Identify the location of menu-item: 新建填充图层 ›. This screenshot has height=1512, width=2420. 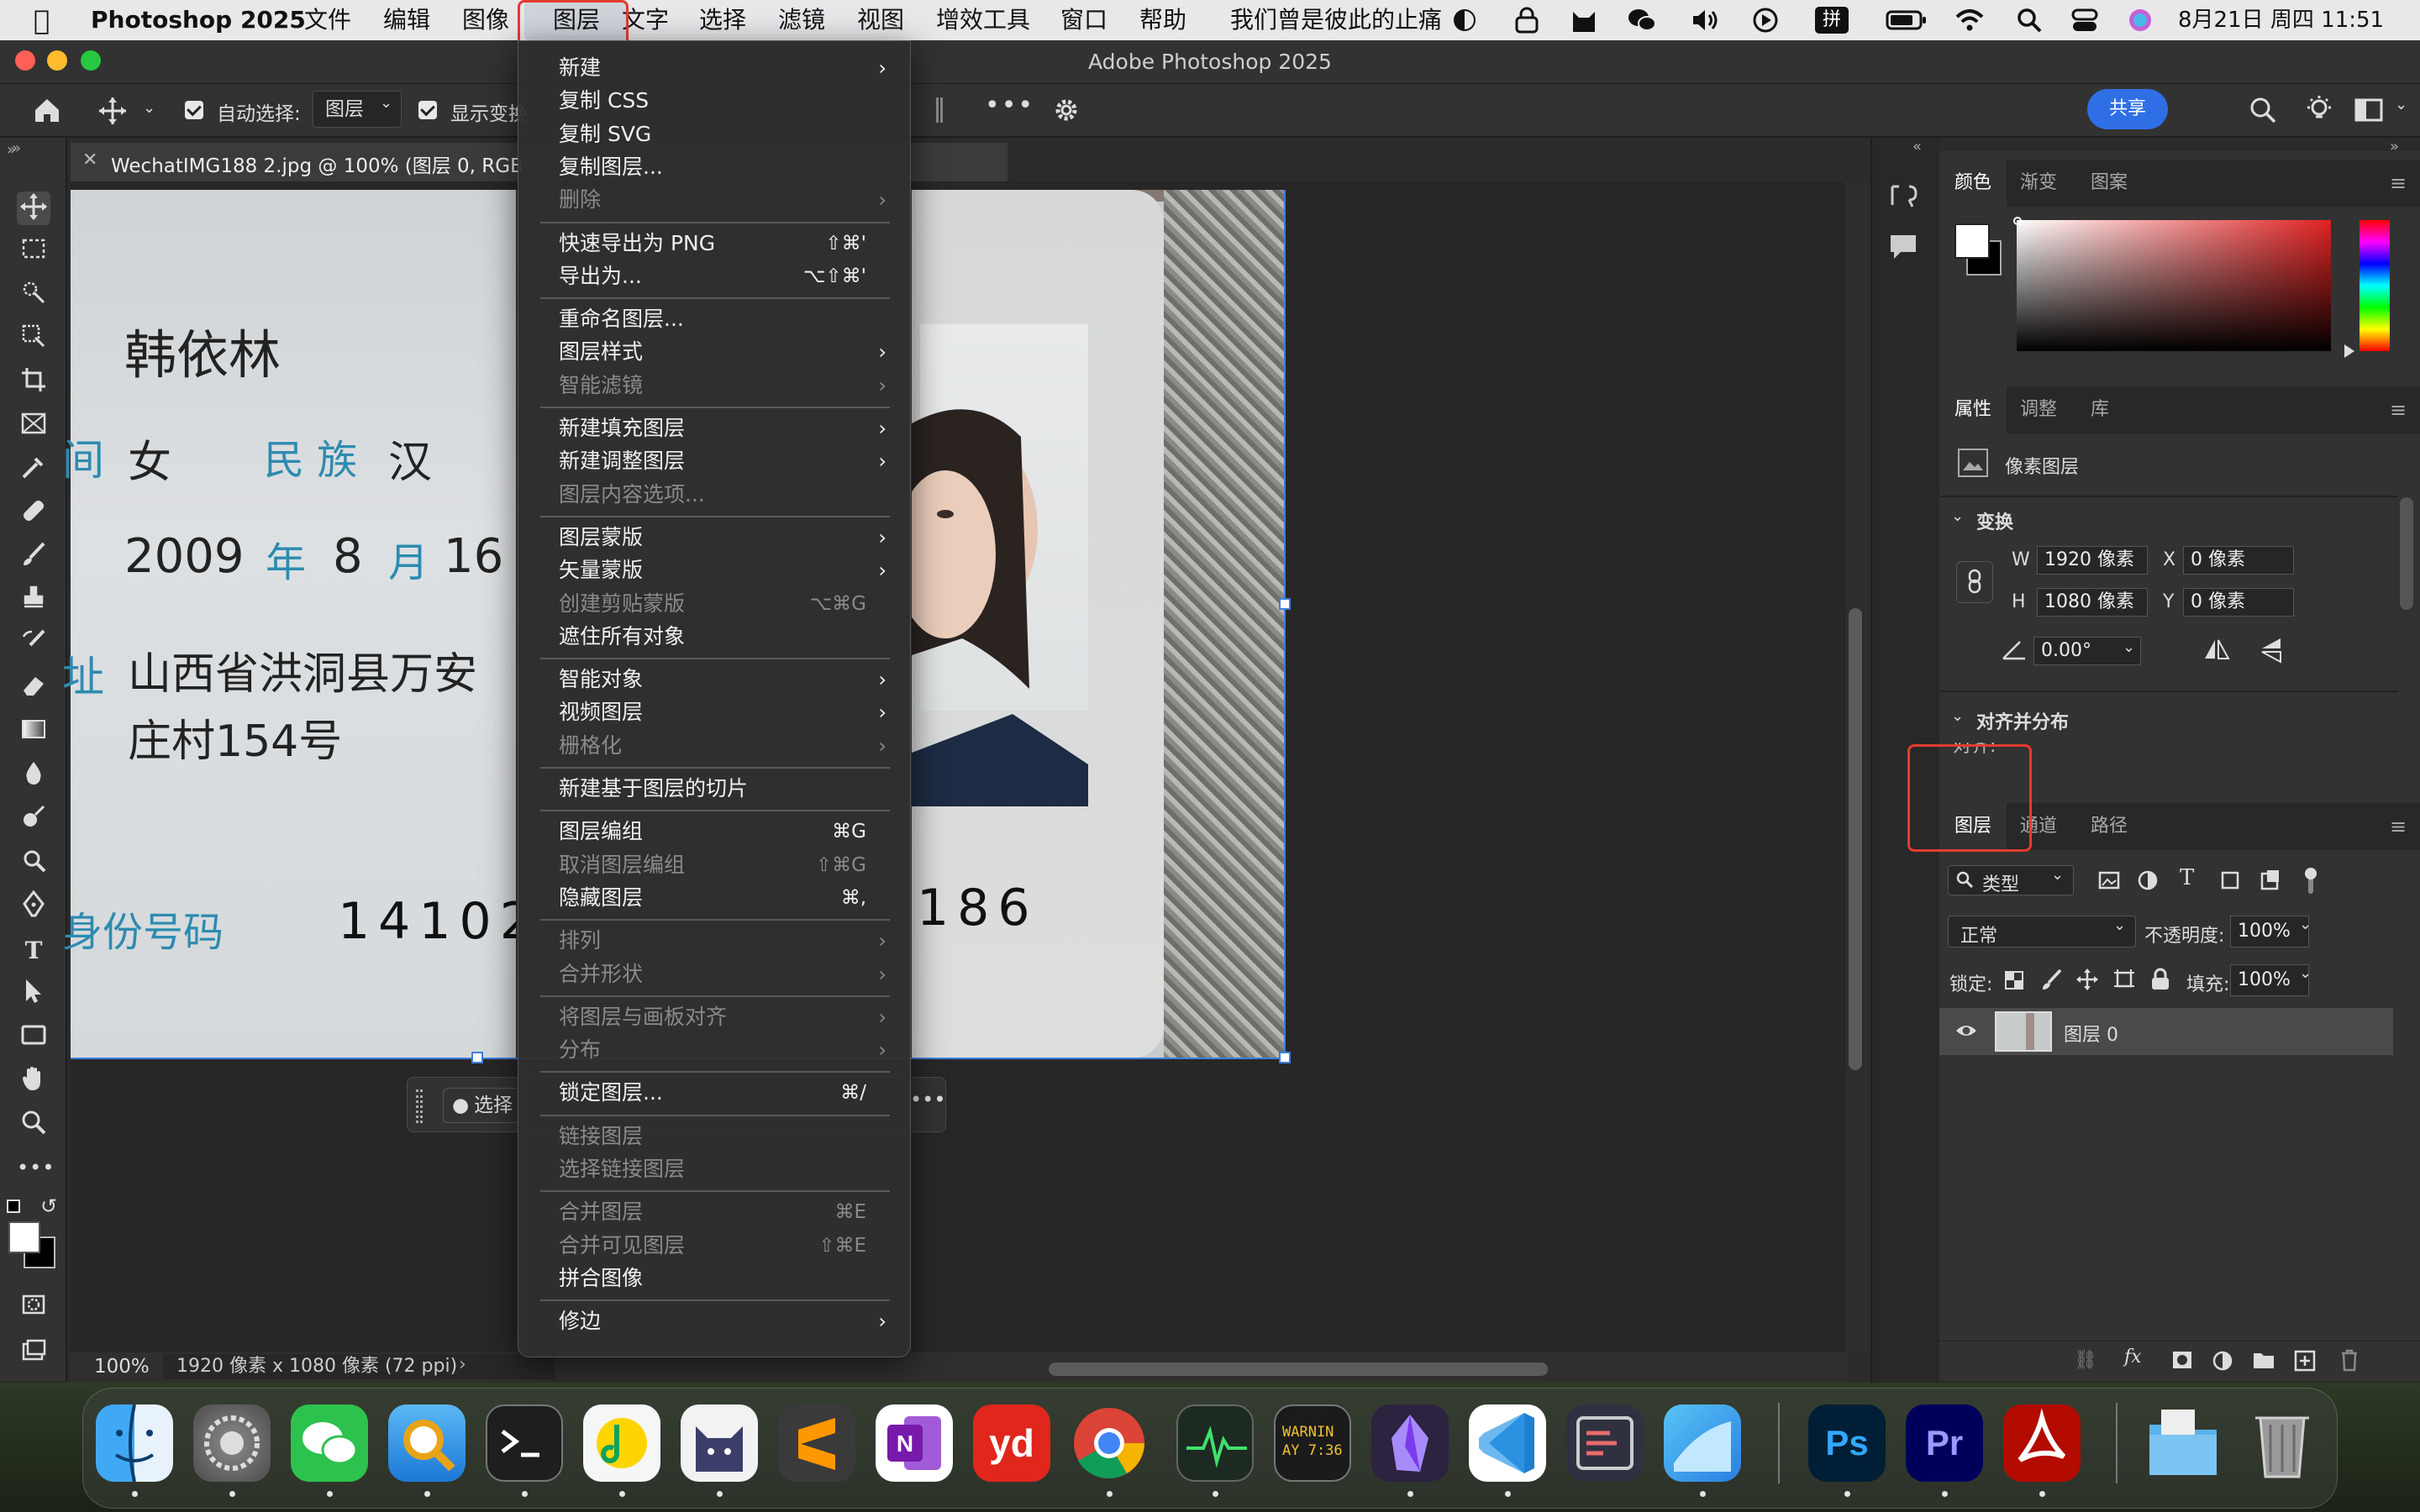
(714, 428).